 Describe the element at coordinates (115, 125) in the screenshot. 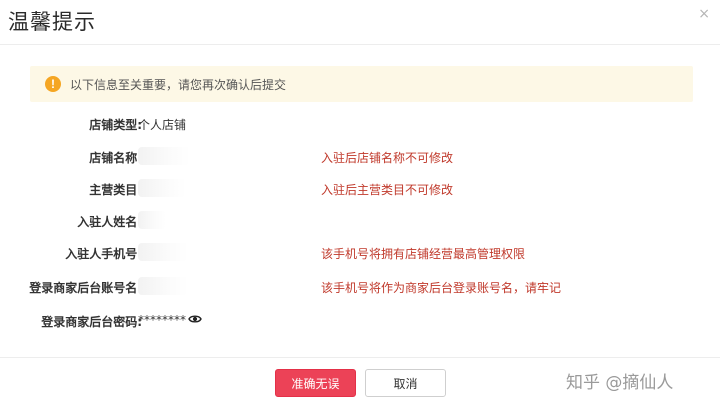

I see `field-label: 店铺类型:` at that location.